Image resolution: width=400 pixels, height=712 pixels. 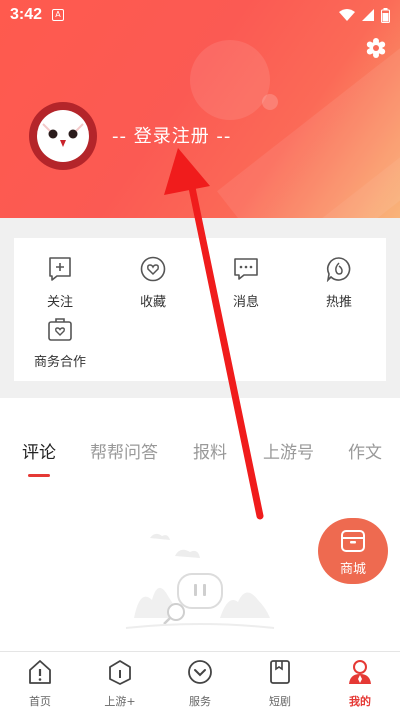 I want to click on profile-icon, so click(x=360, y=672).